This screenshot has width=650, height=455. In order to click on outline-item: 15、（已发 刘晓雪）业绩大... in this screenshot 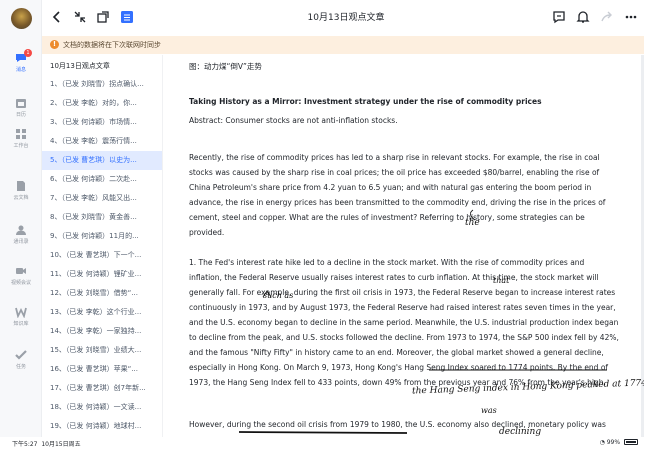, I will do `click(102, 350)`.